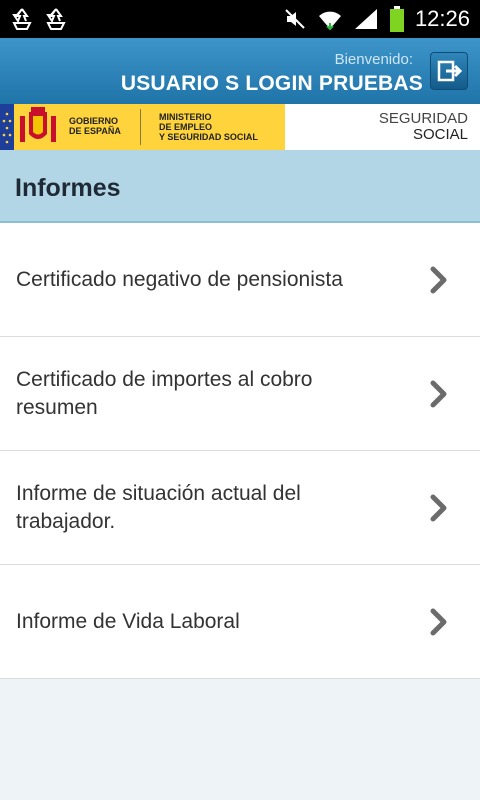 This screenshot has height=800, width=480. What do you see at coordinates (240, 19) in the screenshot?
I see `status-bar: 12:26` at bounding box center [240, 19].